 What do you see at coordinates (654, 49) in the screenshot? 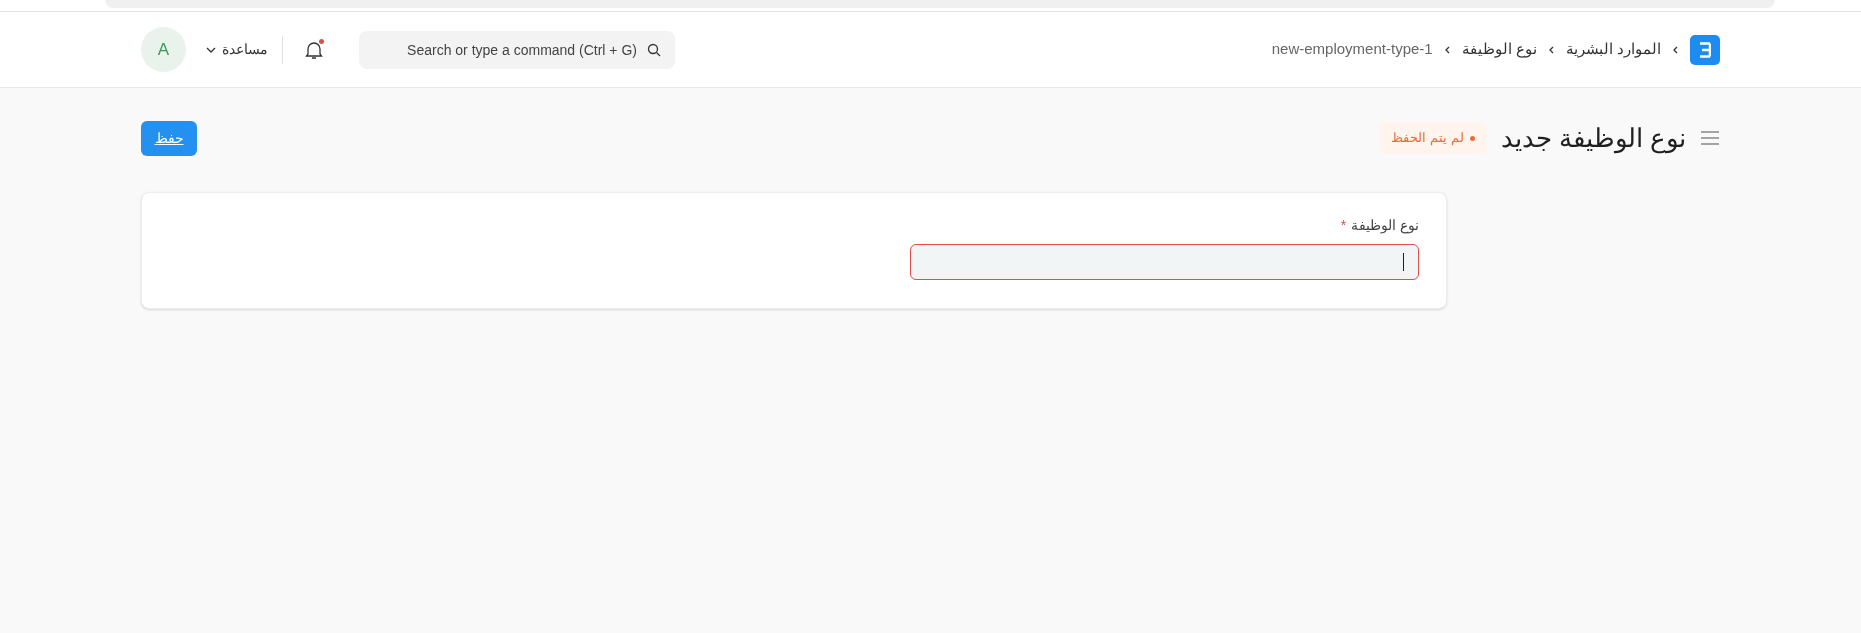
I see `search-icon` at bounding box center [654, 49].